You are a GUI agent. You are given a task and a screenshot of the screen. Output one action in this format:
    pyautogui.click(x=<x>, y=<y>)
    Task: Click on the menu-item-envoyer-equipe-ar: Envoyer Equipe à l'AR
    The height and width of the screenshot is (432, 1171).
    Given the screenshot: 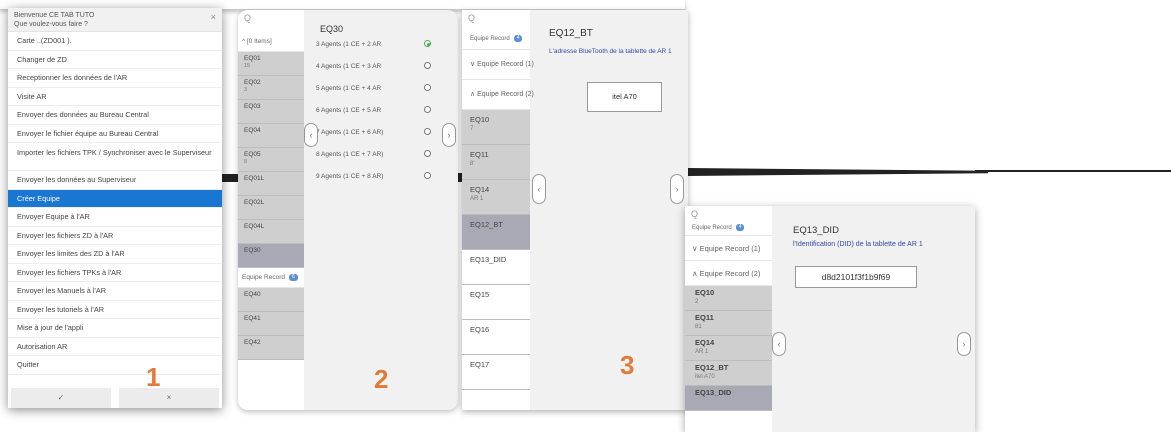 What is the action you would take?
    pyautogui.click(x=115, y=217)
    